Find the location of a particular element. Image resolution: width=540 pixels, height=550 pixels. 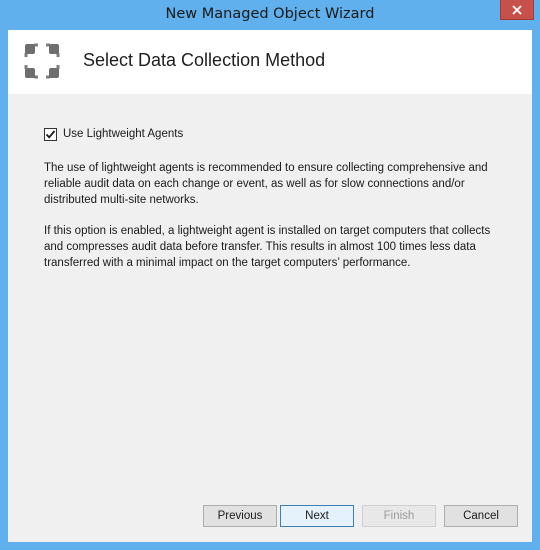

close-button is located at coordinates (517, 10).